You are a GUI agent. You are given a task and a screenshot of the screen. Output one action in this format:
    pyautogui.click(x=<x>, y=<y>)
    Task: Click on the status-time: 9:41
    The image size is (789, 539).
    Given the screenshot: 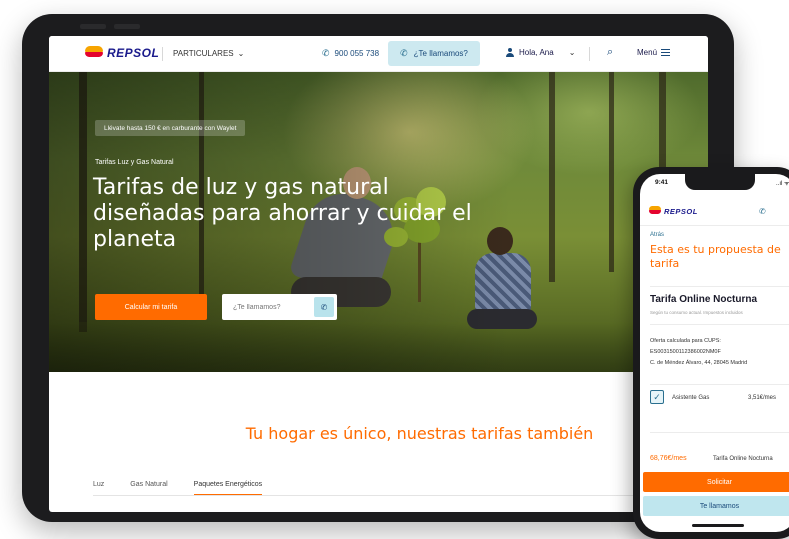 What is the action you would take?
    pyautogui.click(x=662, y=182)
    